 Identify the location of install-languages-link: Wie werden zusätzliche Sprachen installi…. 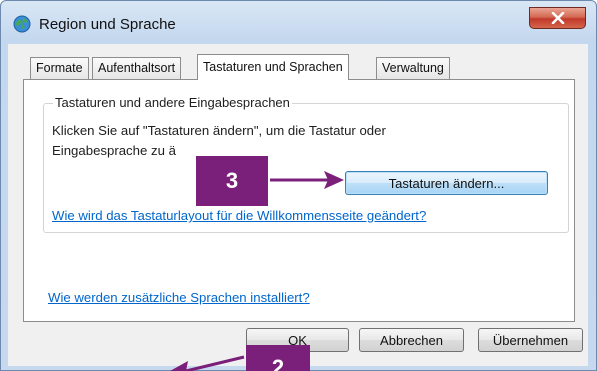
(179, 297).